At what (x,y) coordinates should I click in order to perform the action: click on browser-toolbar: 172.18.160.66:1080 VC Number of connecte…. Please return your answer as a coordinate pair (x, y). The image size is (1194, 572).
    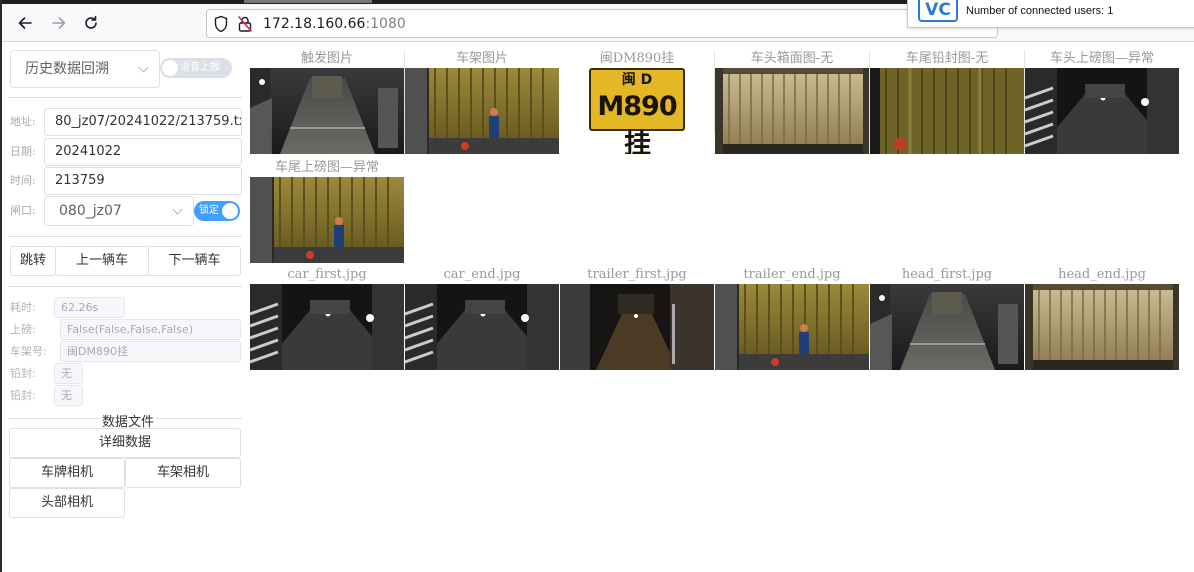
    Looking at the image, I should click on (598, 21).